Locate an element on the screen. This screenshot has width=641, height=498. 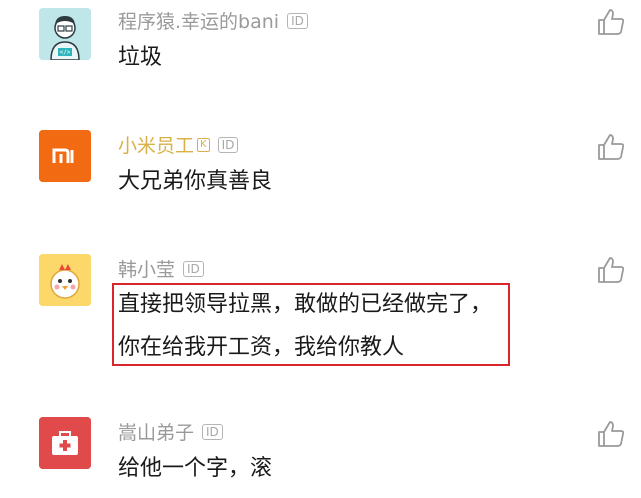
avatar-xiaomi is located at coordinates (65, 156).